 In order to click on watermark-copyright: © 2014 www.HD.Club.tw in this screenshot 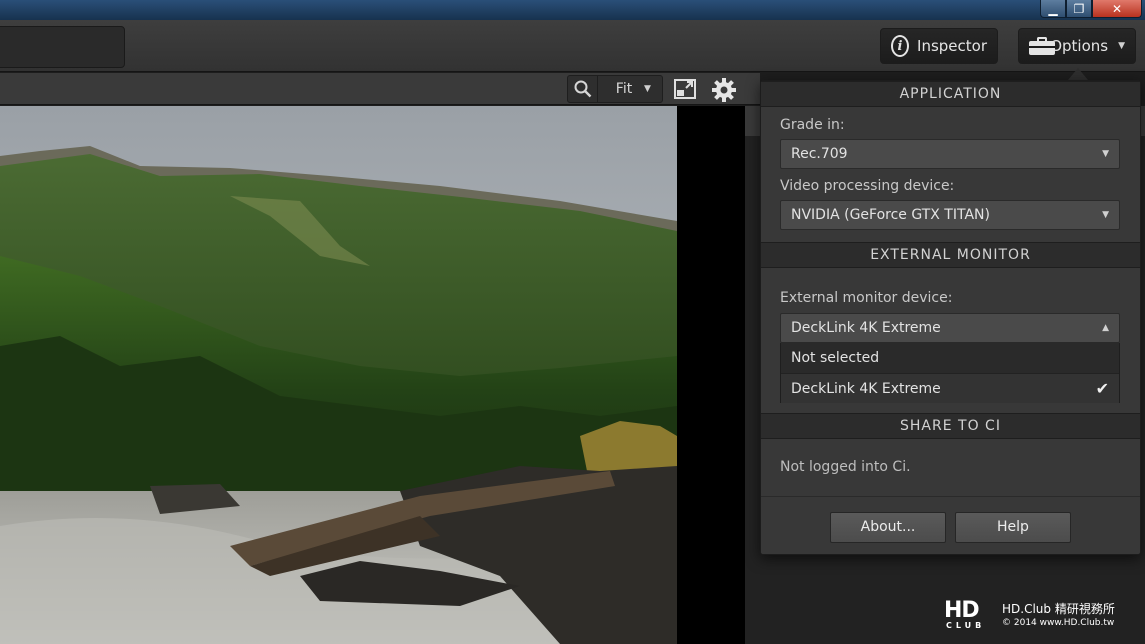, I will do `click(1058, 623)`.